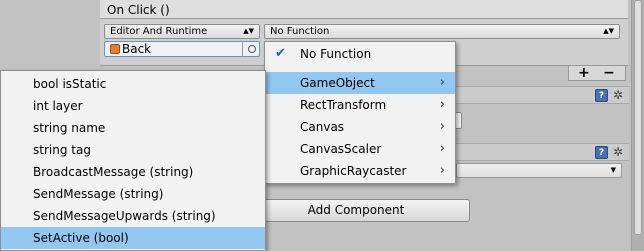 The height and width of the screenshot is (251, 644). I want to click on gameobject-cube-icon, so click(115, 49).